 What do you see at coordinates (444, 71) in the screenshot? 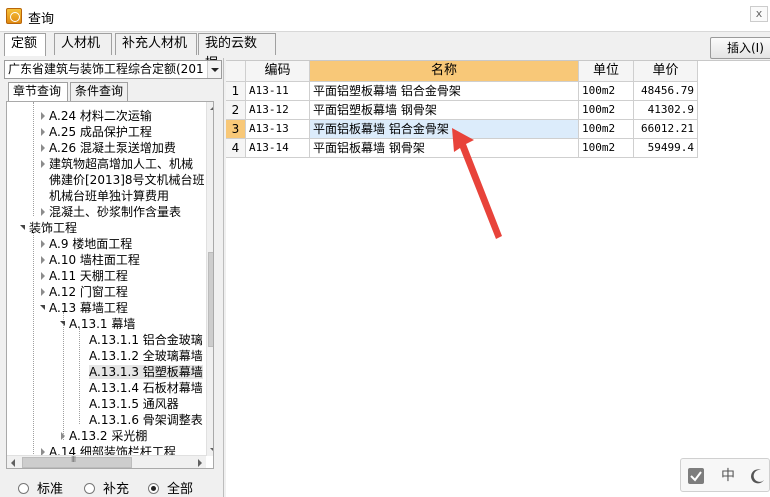
I see `header-name: 名称` at bounding box center [444, 71].